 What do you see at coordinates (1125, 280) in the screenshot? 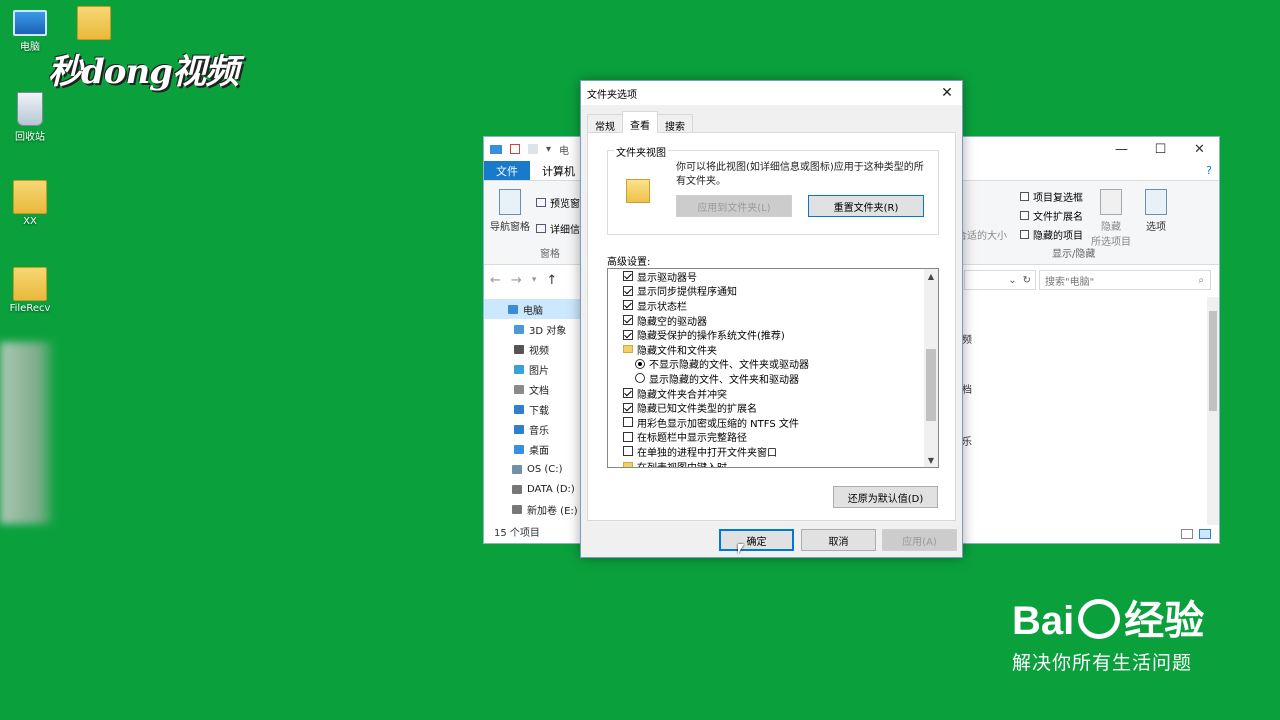
I see `search-input: 搜索"电脑" ⌕` at bounding box center [1125, 280].